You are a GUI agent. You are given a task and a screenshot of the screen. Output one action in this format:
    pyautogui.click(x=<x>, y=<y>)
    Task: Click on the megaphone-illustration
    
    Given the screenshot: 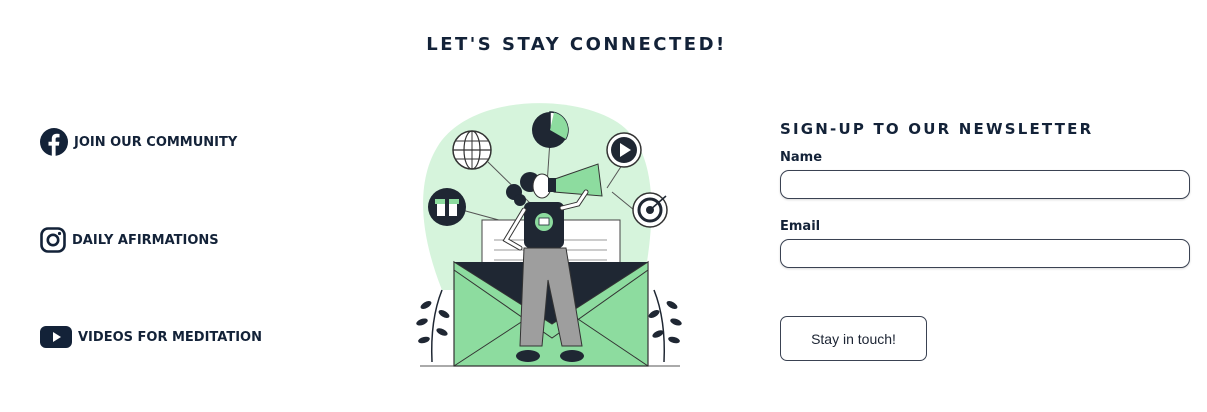 What is the action you would take?
    pyautogui.click(x=549, y=235)
    